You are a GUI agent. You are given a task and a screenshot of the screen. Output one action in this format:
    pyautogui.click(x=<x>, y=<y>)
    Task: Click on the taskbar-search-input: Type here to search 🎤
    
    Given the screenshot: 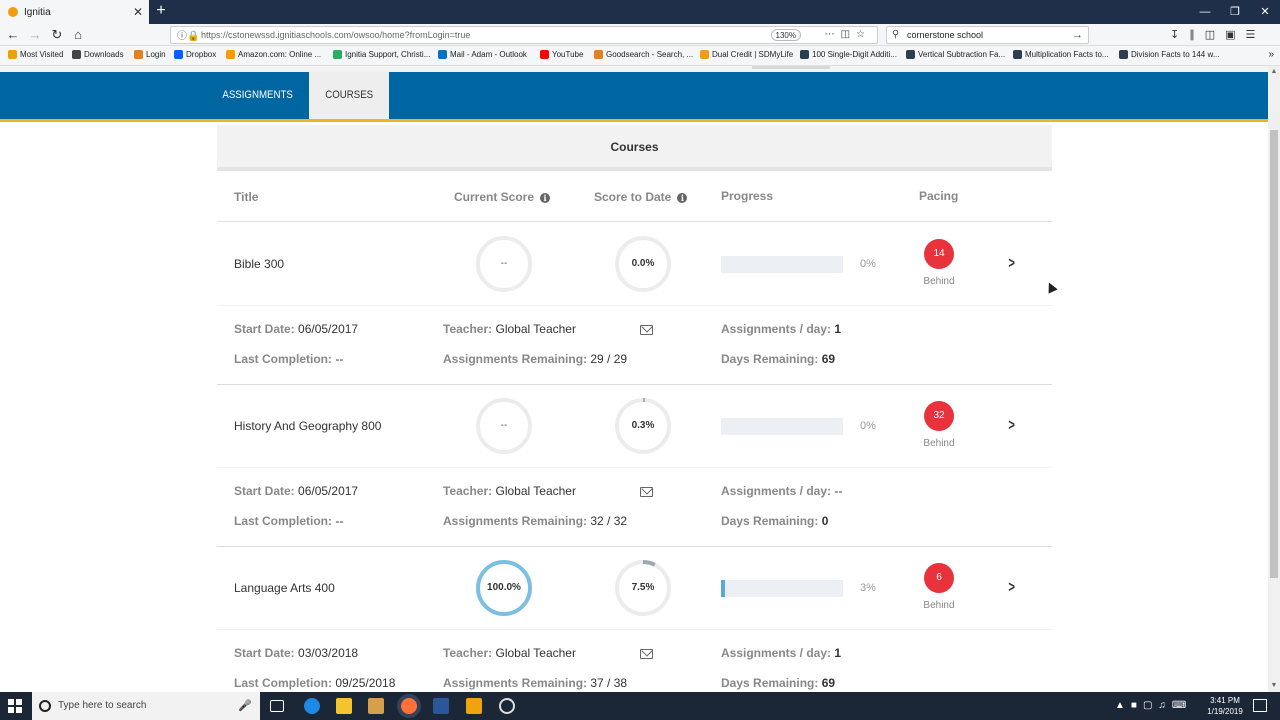 What is the action you would take?
    pyautogui.click(x=146, y=706)
    